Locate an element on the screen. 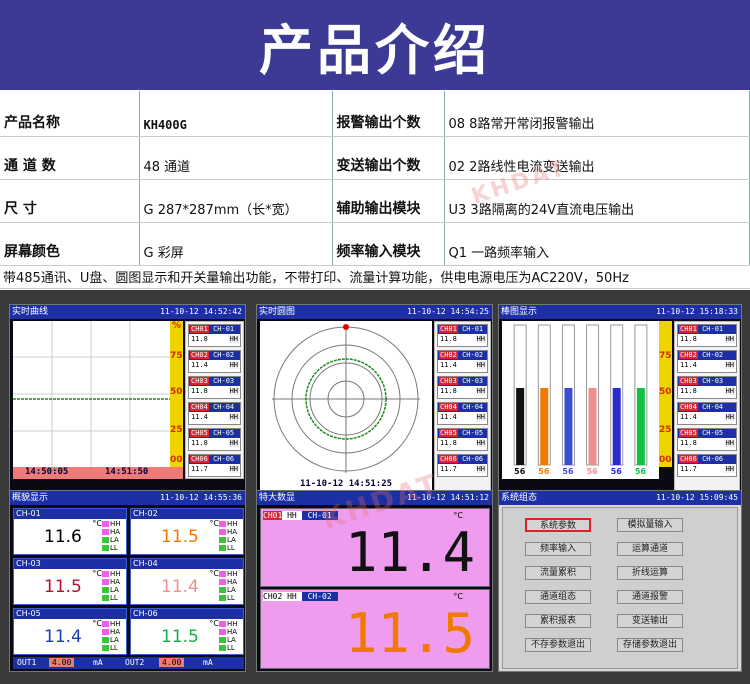  chip-channel: CH04 is located at coordinates (448, 407).